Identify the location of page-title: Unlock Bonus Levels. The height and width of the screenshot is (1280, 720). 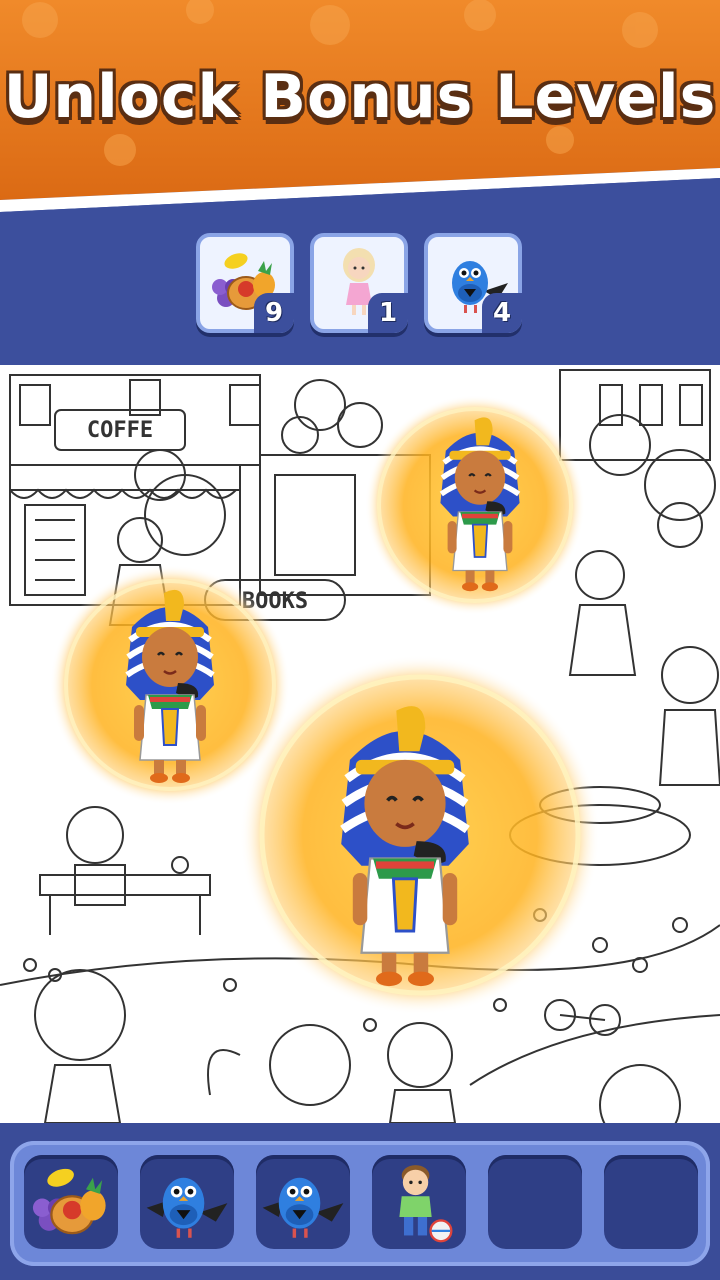
(360, 97).